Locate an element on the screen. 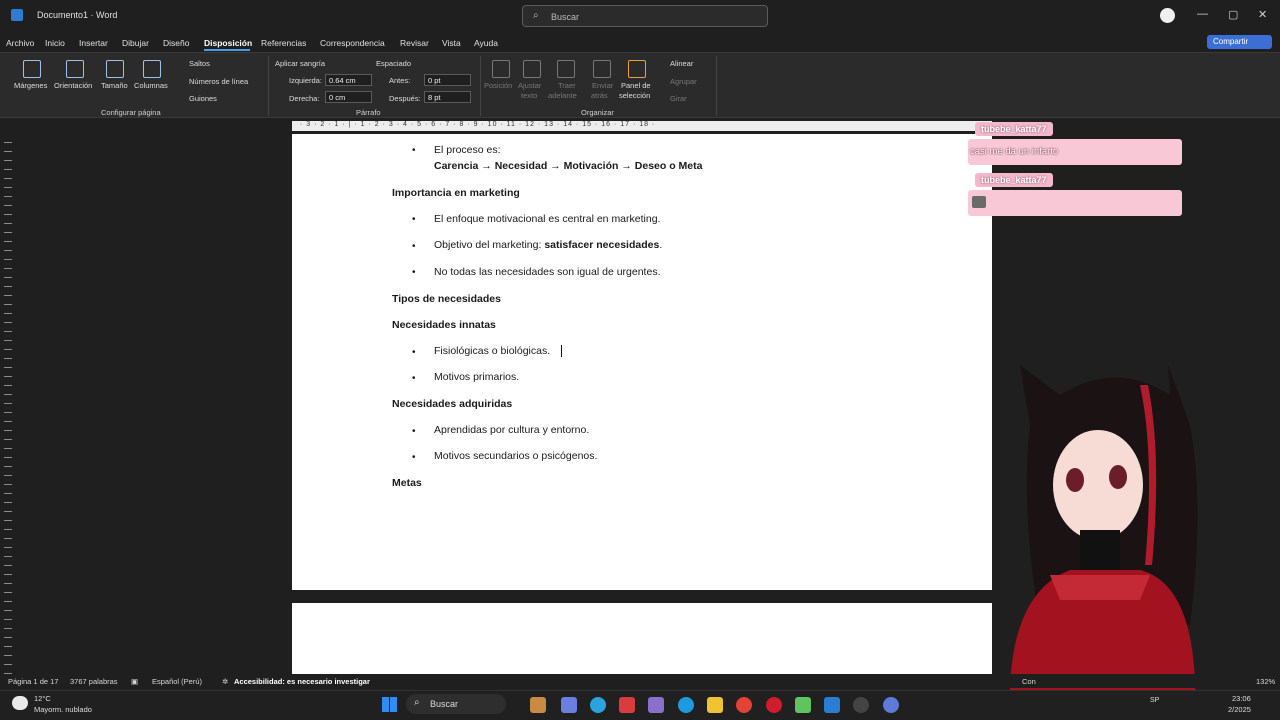 This screenshot has height=720, width=1280. spacing-after-input: 8 pt is located at coordinates (447, 97).